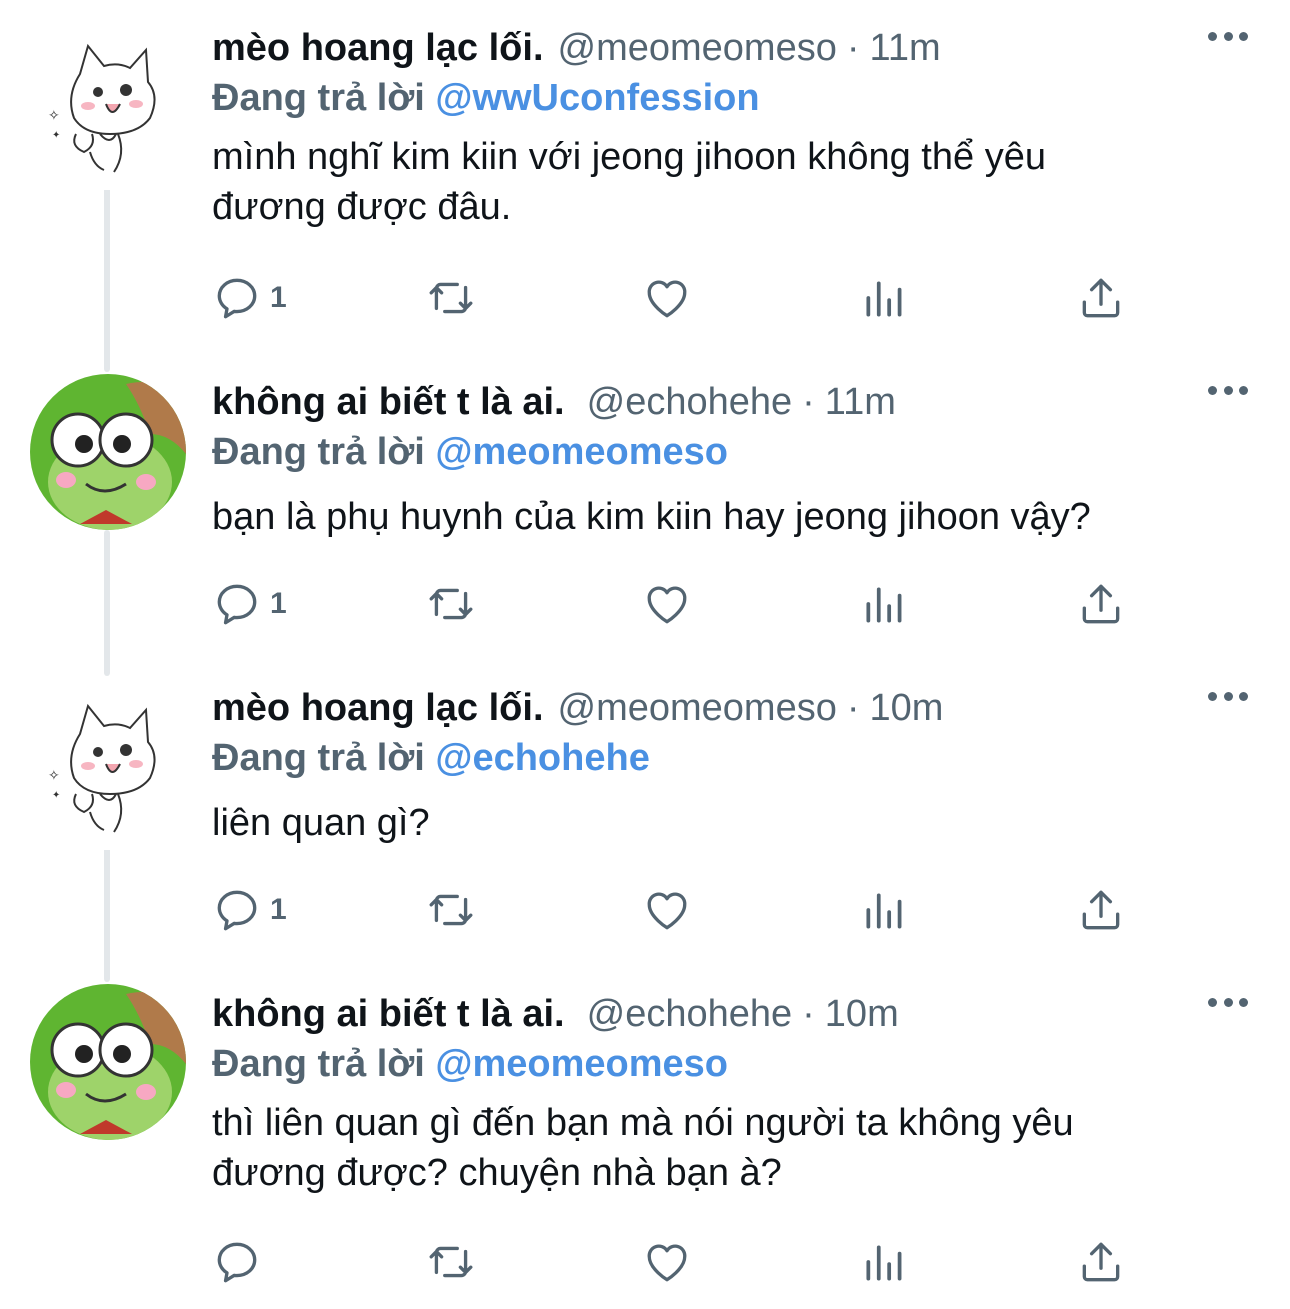 The height and width of the screenshot is (1309, 1290). I want to click on tweet-actions, so click(672, 1262).